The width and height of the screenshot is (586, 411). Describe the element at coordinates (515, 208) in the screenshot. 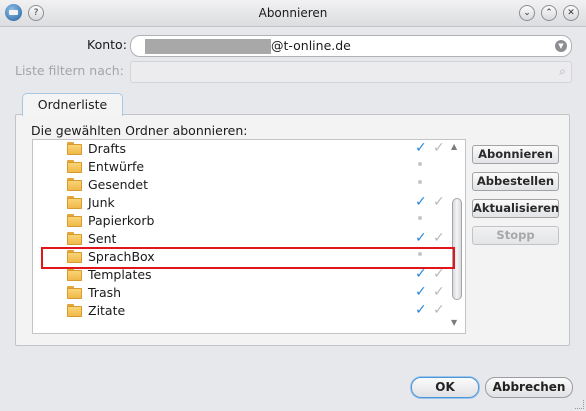

I see `refresh-button: Aktualisieren` at that location.